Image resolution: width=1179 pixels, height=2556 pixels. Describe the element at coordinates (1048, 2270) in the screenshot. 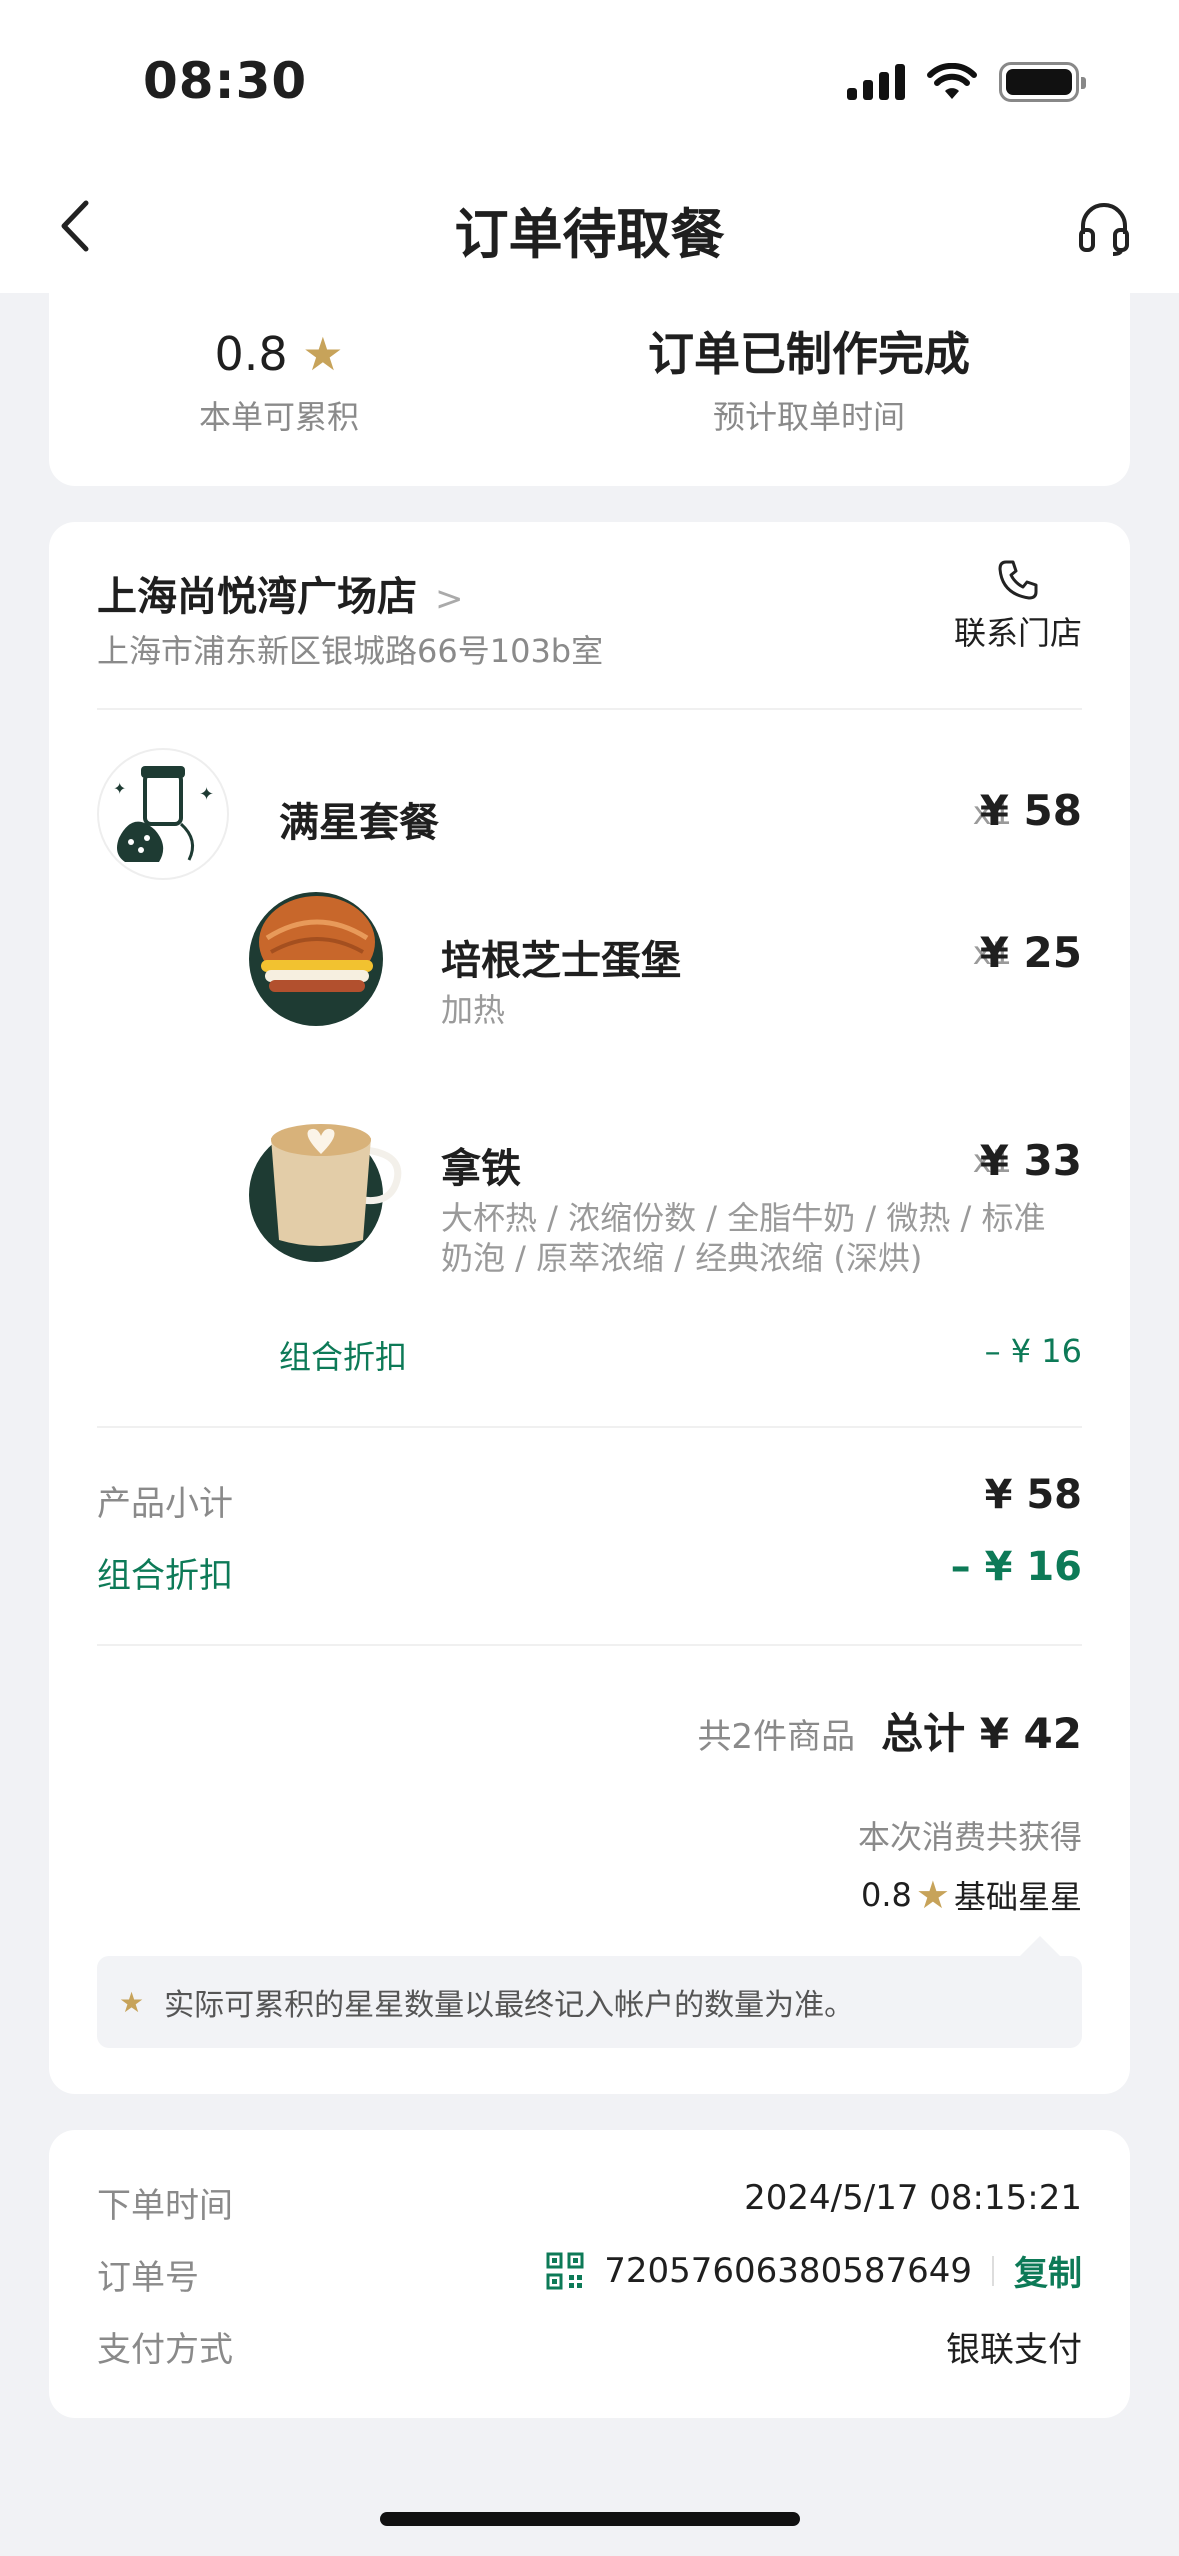

I see `copy-button: 复制` at that location.